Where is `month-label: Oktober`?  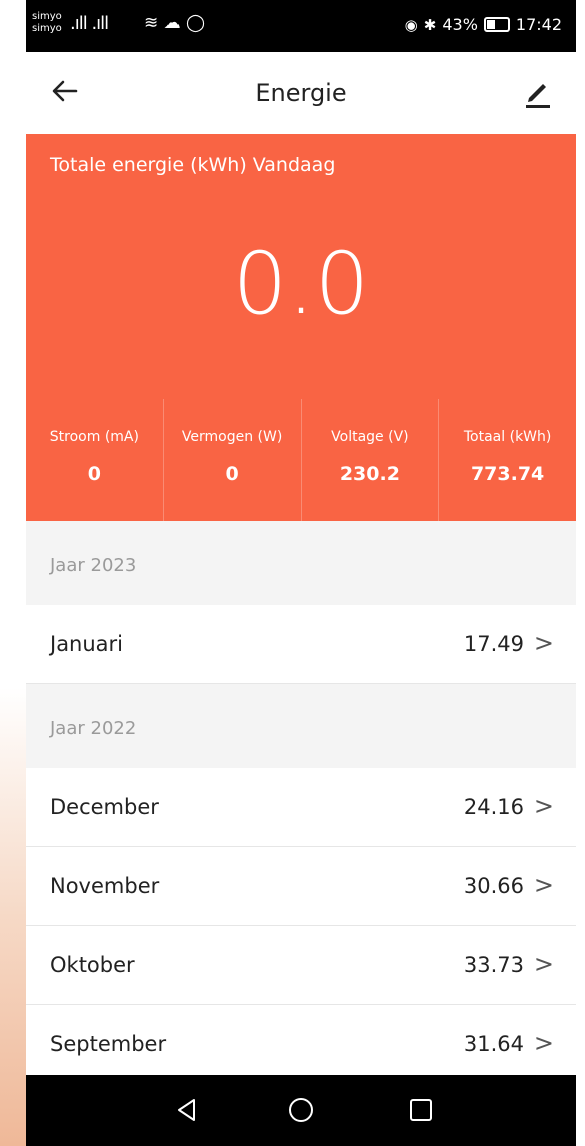
month-label: Oktober is located at coordinates (92, 965).